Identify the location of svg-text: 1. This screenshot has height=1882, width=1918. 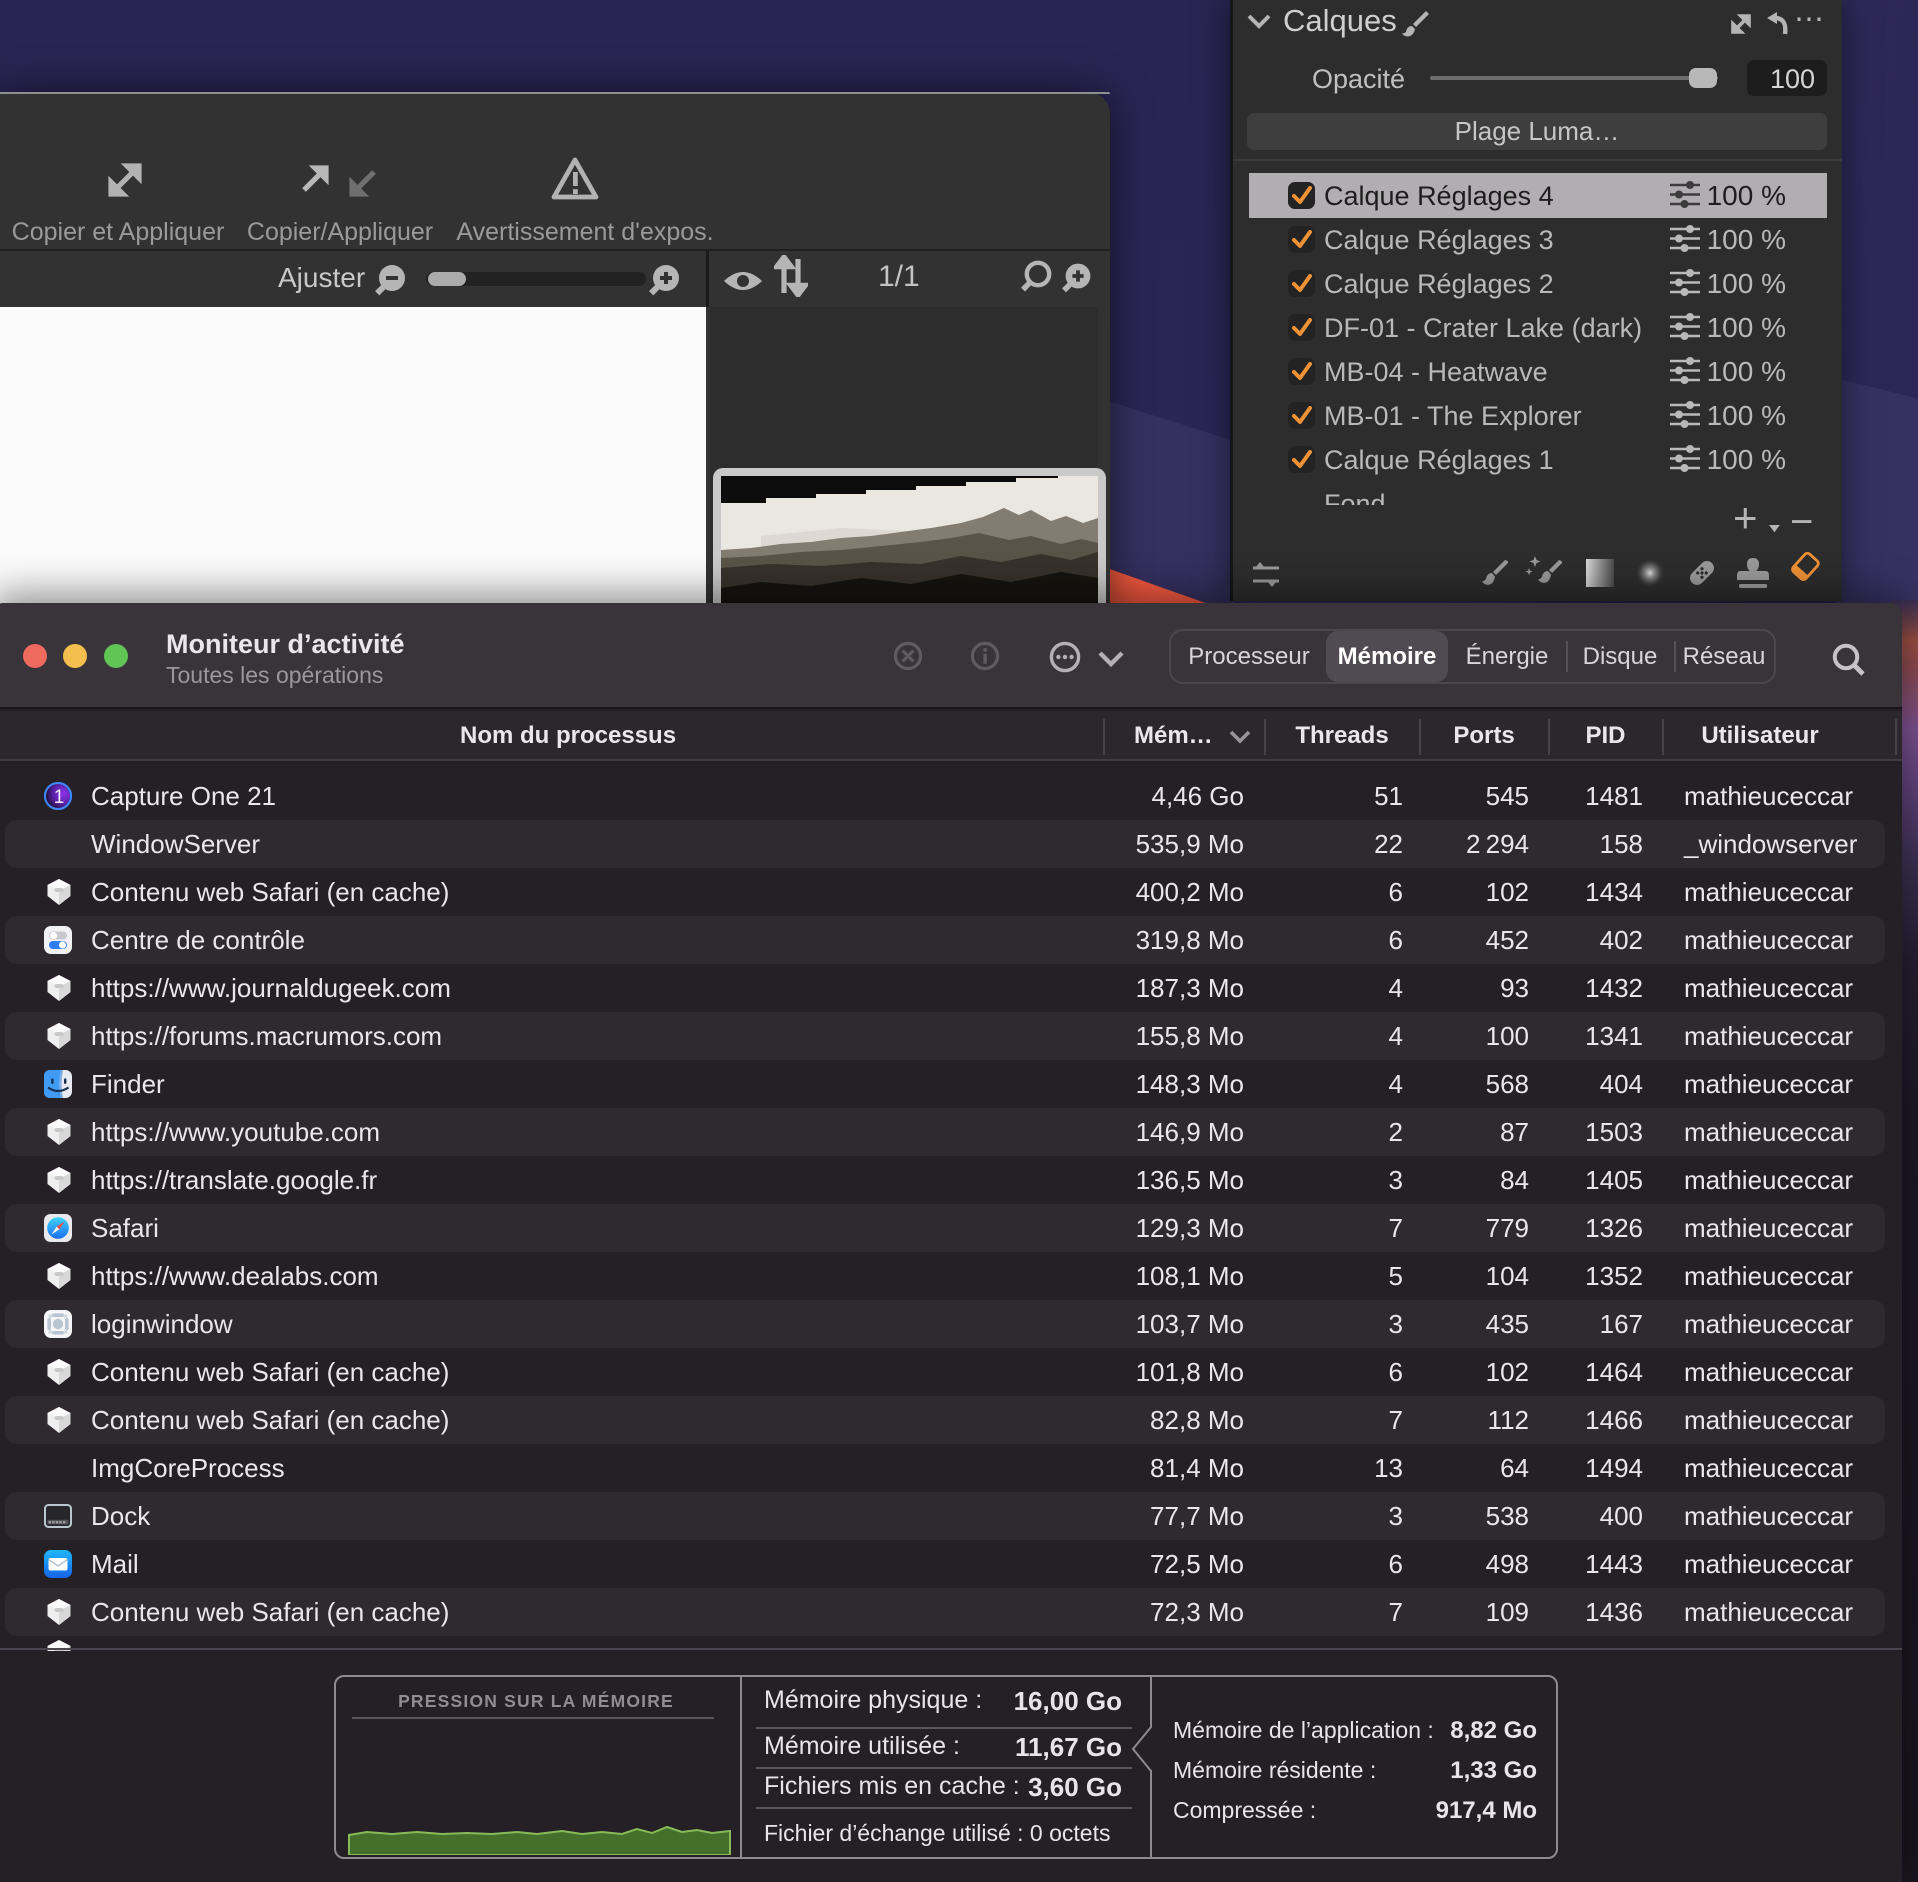
(59, 797).